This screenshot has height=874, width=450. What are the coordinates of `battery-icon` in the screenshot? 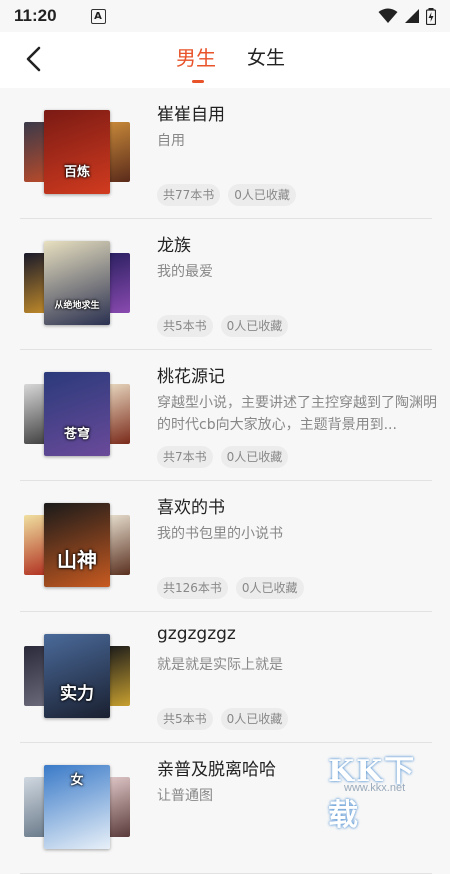 It's located at (431, 16).